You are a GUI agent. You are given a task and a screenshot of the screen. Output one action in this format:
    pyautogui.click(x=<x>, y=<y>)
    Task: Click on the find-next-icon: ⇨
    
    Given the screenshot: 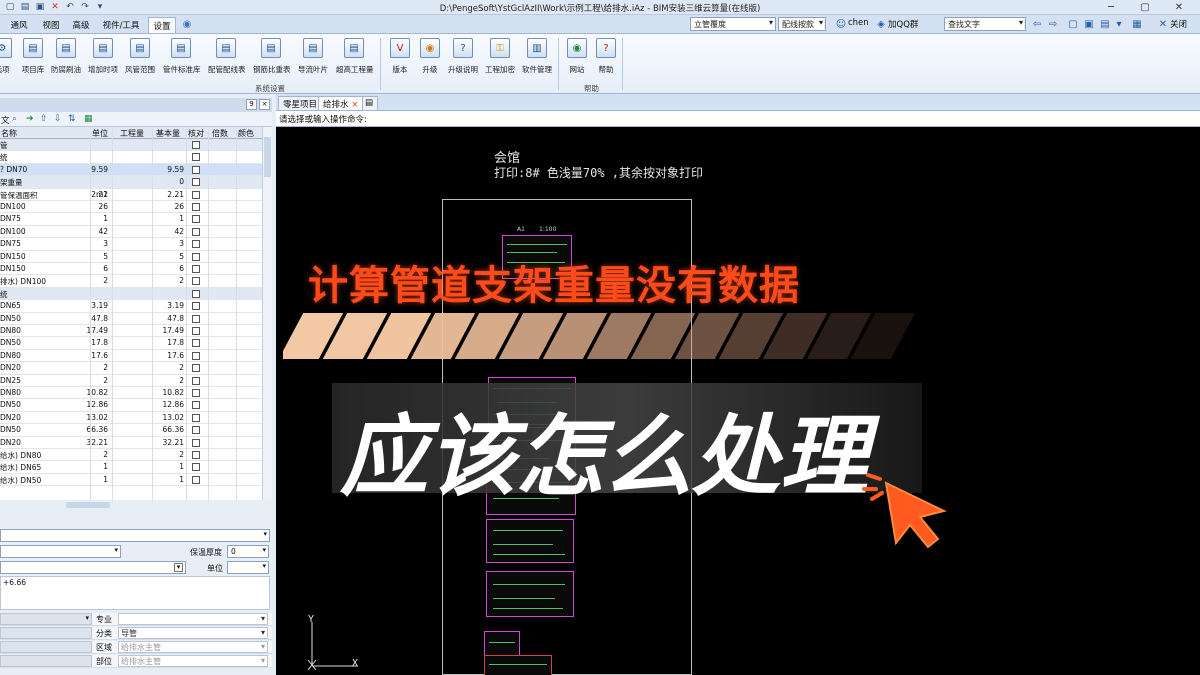 What is the action you would take?
    pyautogui.click(x=1053, y=24)
    